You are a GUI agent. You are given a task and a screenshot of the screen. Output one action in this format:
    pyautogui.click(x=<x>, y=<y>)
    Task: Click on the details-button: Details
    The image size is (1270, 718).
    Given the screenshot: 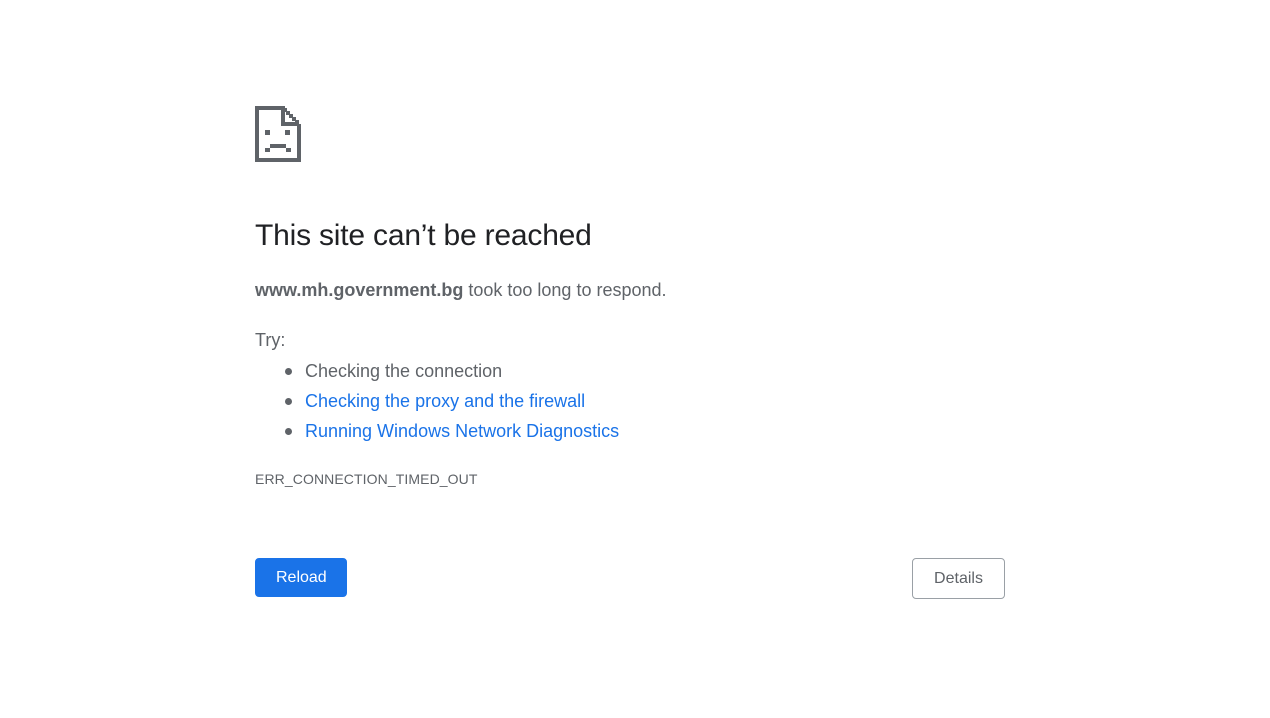 What is the action you would take?
    pyautogui.click(x=958, y=578)
    